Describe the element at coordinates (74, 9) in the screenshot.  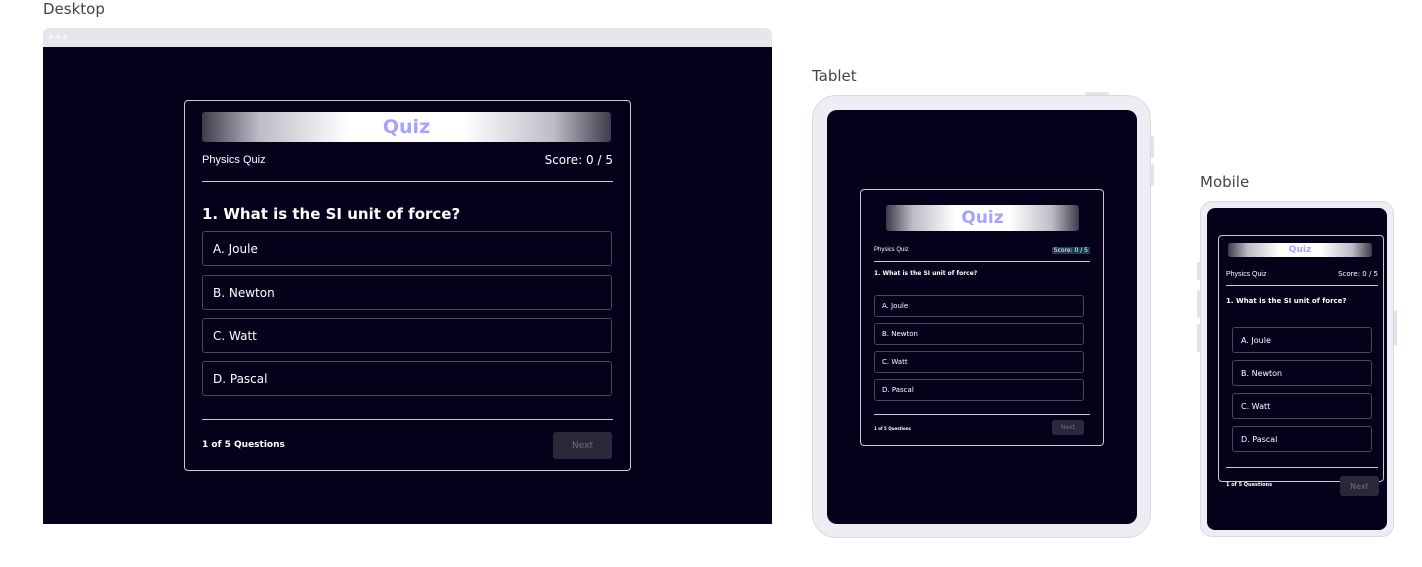
I see `desktop-label: Desktop` at that location.